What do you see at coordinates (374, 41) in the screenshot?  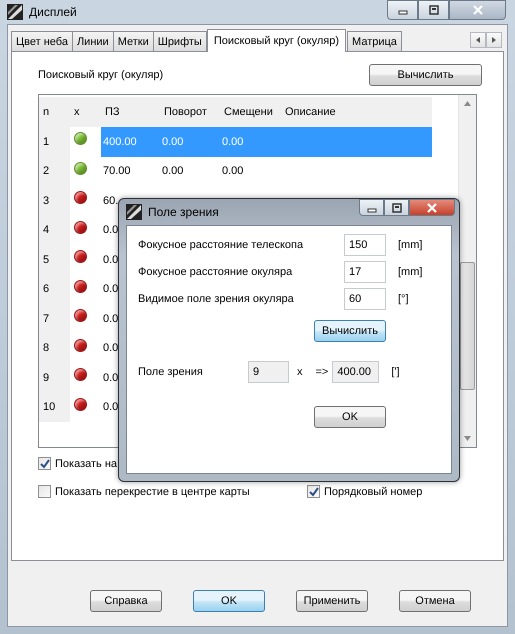 I see `tab: Матрица` at bounding box center [374, 41].